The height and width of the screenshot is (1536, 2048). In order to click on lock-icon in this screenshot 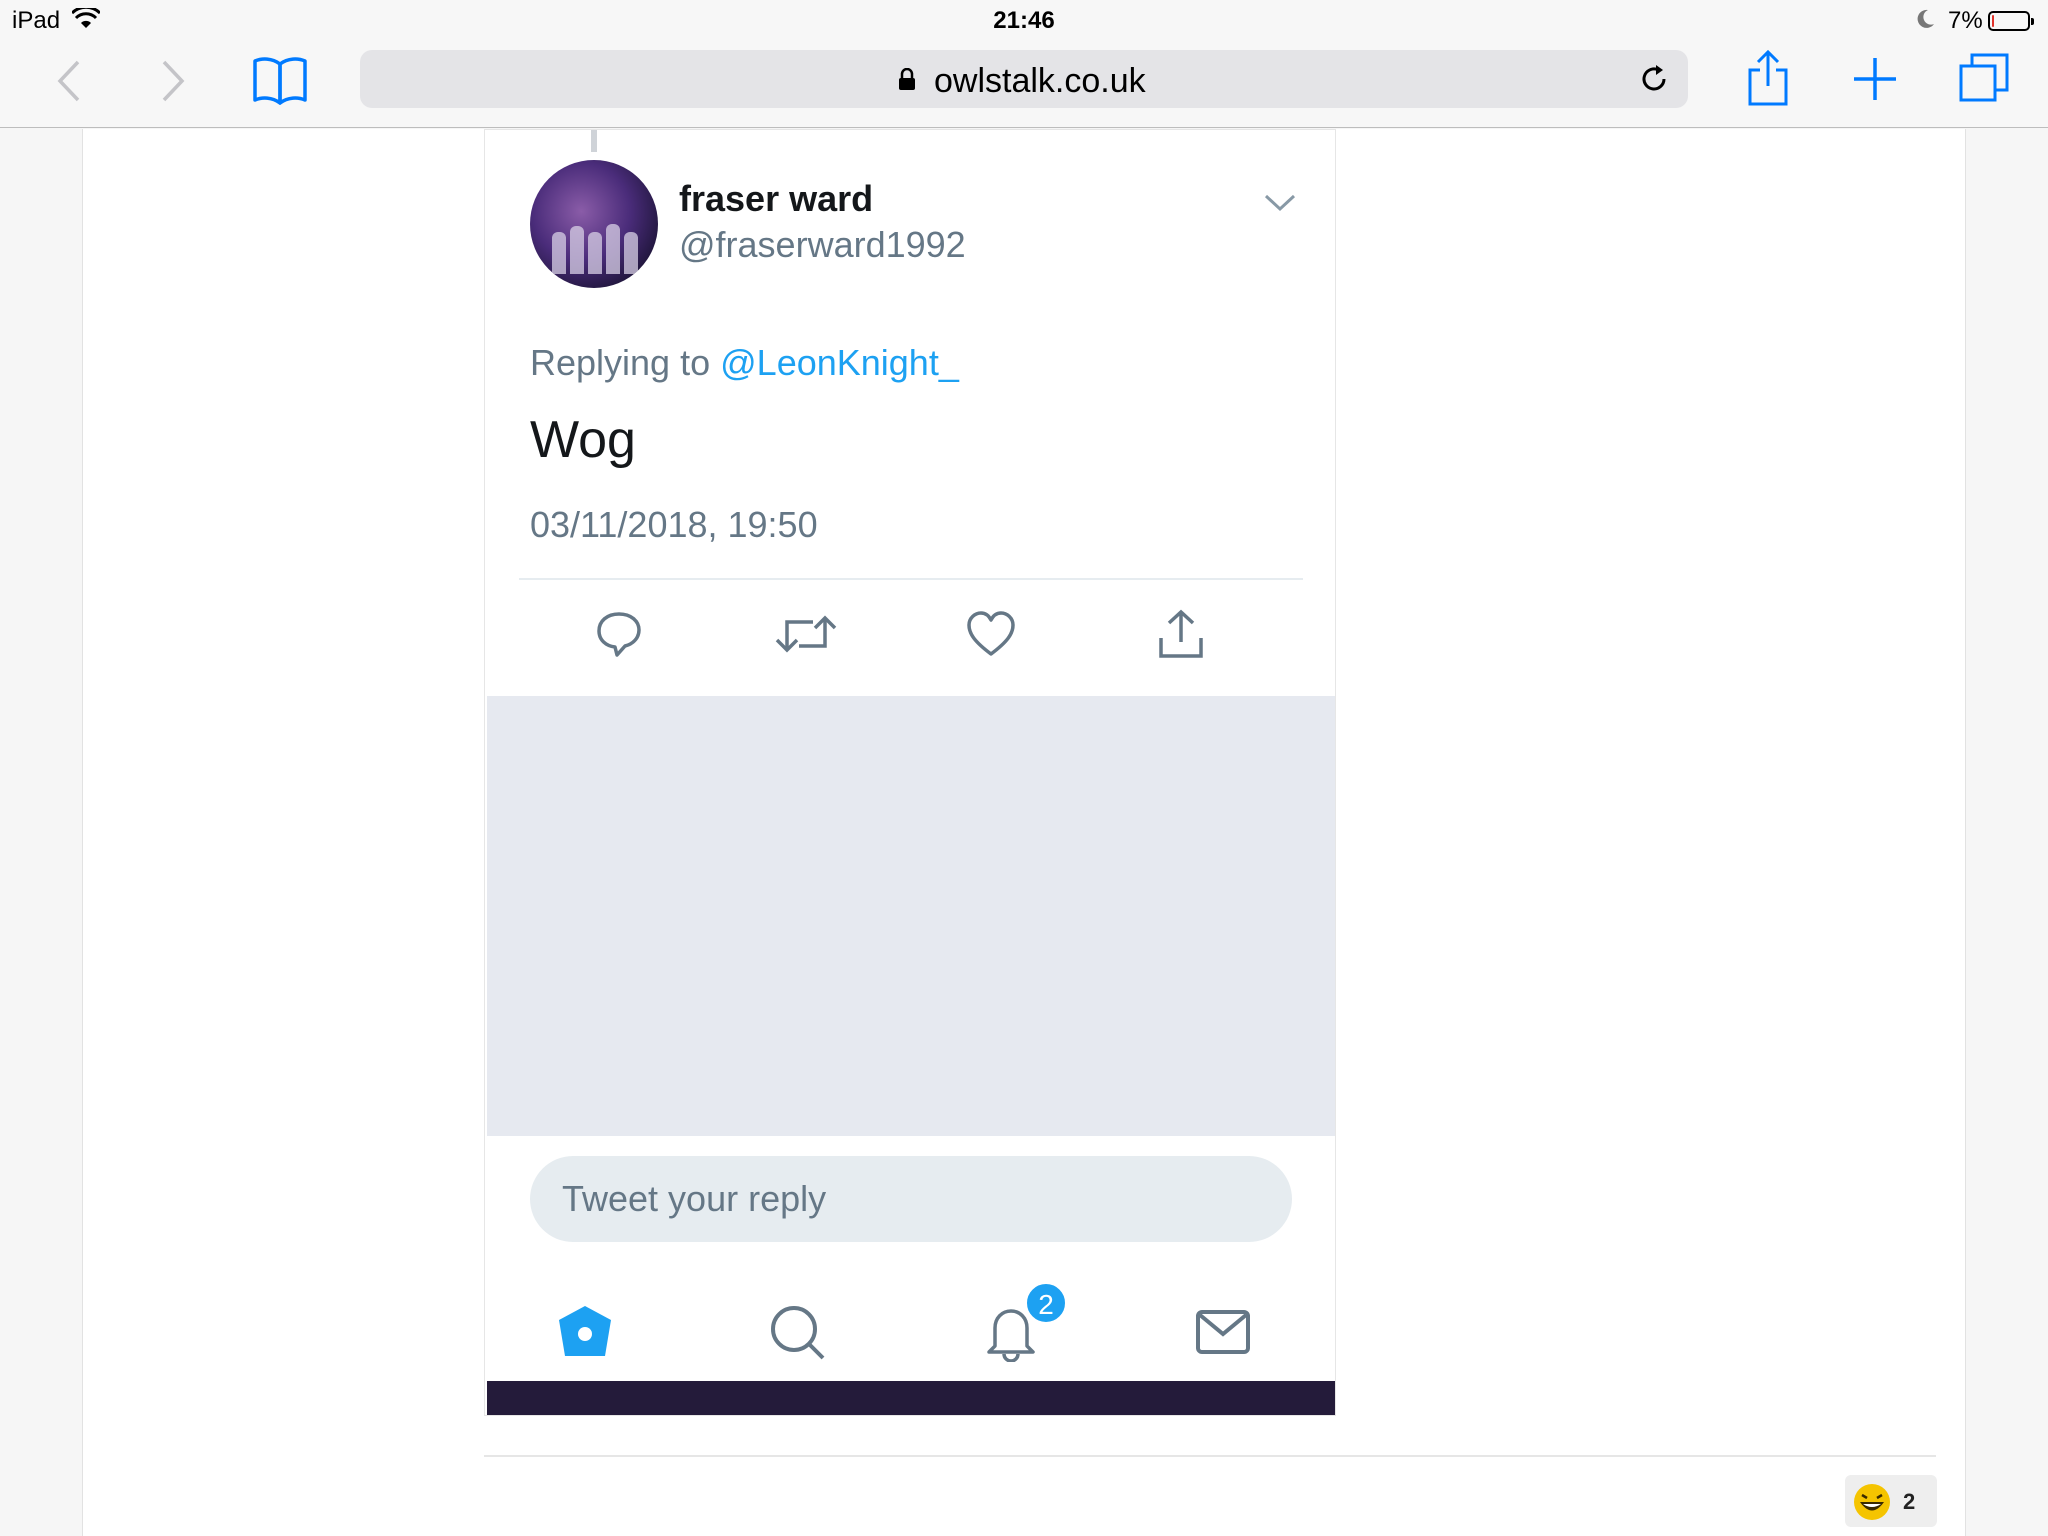, I will do `click(907, 78)`.